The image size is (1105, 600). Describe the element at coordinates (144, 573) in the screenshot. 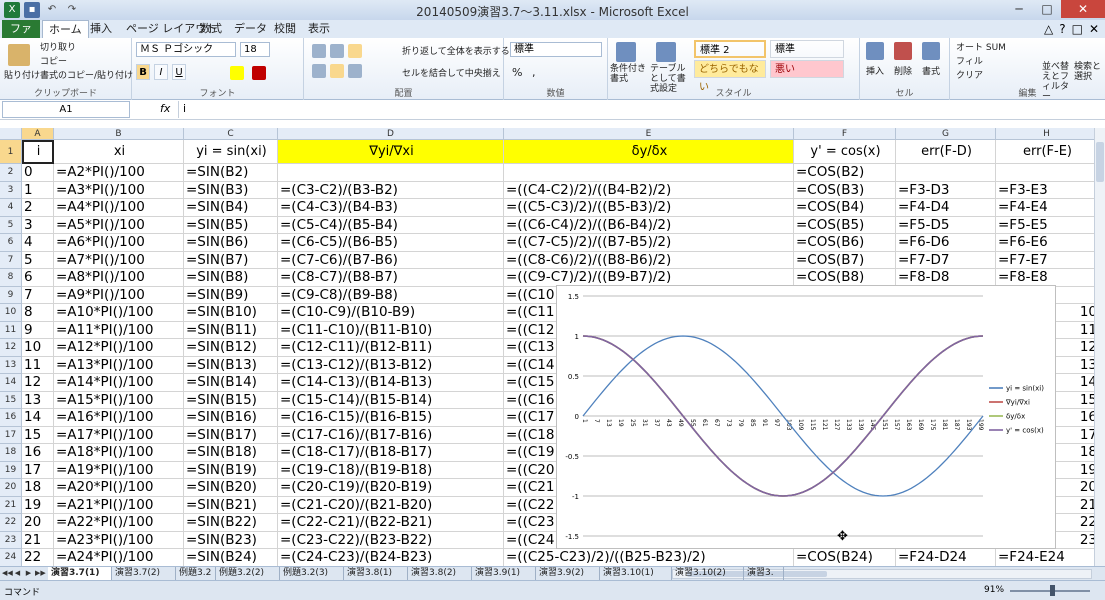

I see `sheet-tab: 演習3.7(2)` at that location.